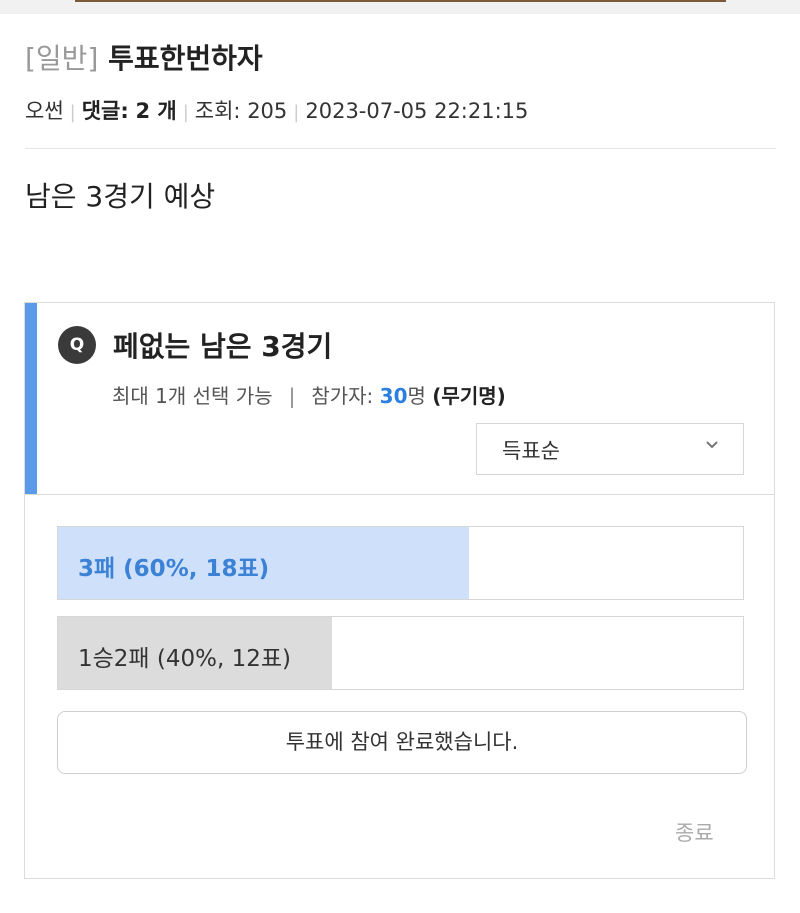  What do you see at coordinates (77, 345) in the screenshot?
I see `question-badge: Q` at bounding box center [77, 345].